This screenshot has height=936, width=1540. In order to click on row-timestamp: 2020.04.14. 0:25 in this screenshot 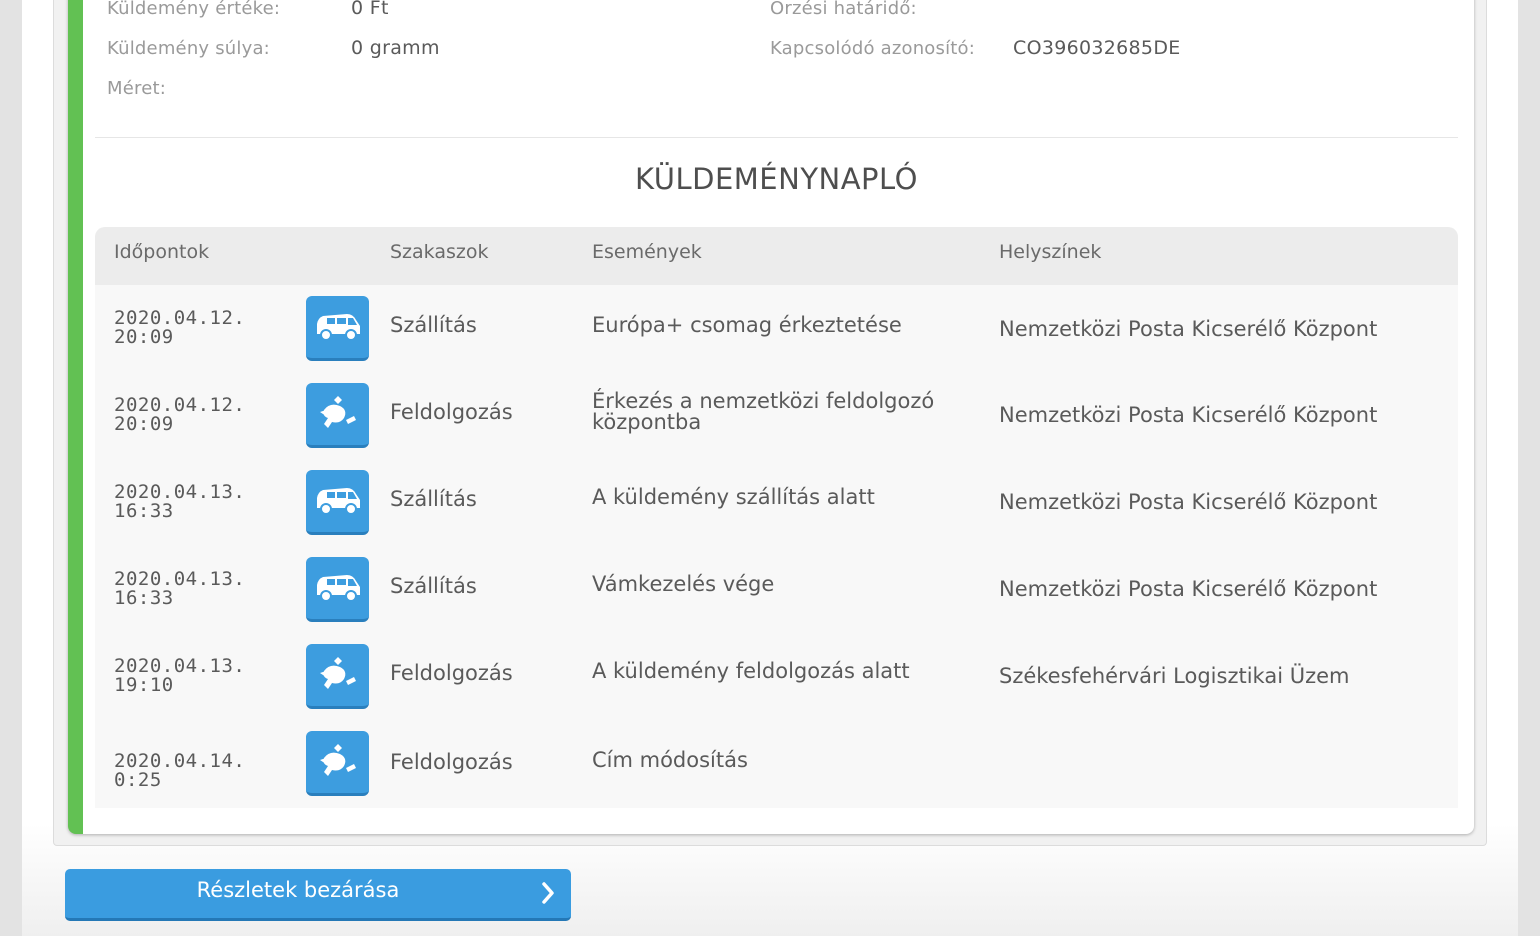, I will do `click(204, 771)`.